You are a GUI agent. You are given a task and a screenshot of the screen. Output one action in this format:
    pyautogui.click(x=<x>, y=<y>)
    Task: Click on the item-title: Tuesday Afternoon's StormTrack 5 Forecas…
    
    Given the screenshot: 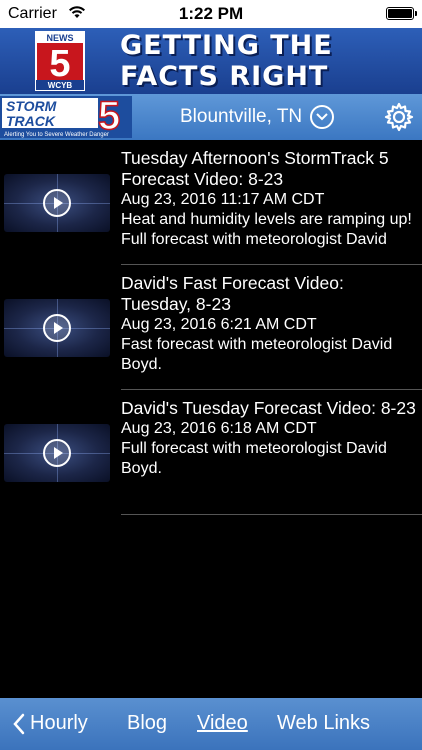 What is the action you would take?
    pyautogui.click(x=255, y=168)
    